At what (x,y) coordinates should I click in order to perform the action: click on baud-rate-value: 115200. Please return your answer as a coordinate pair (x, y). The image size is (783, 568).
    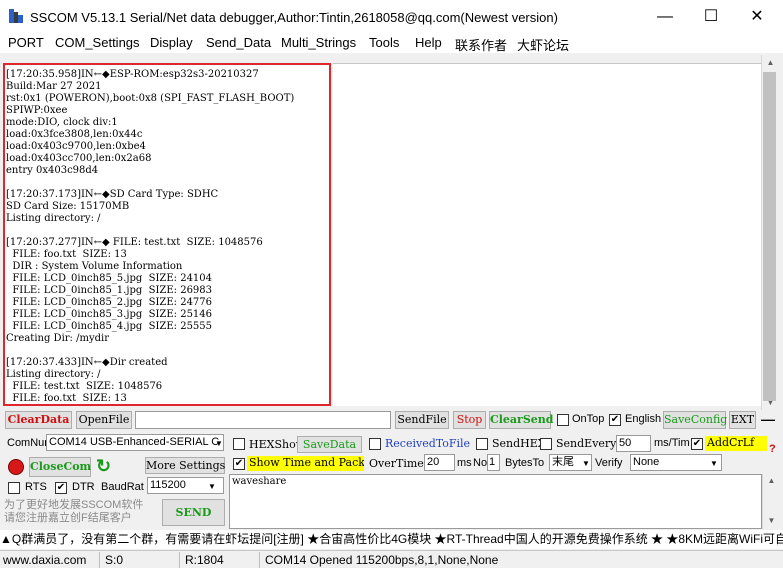
    Looking at the image, I should click on (168, 485).